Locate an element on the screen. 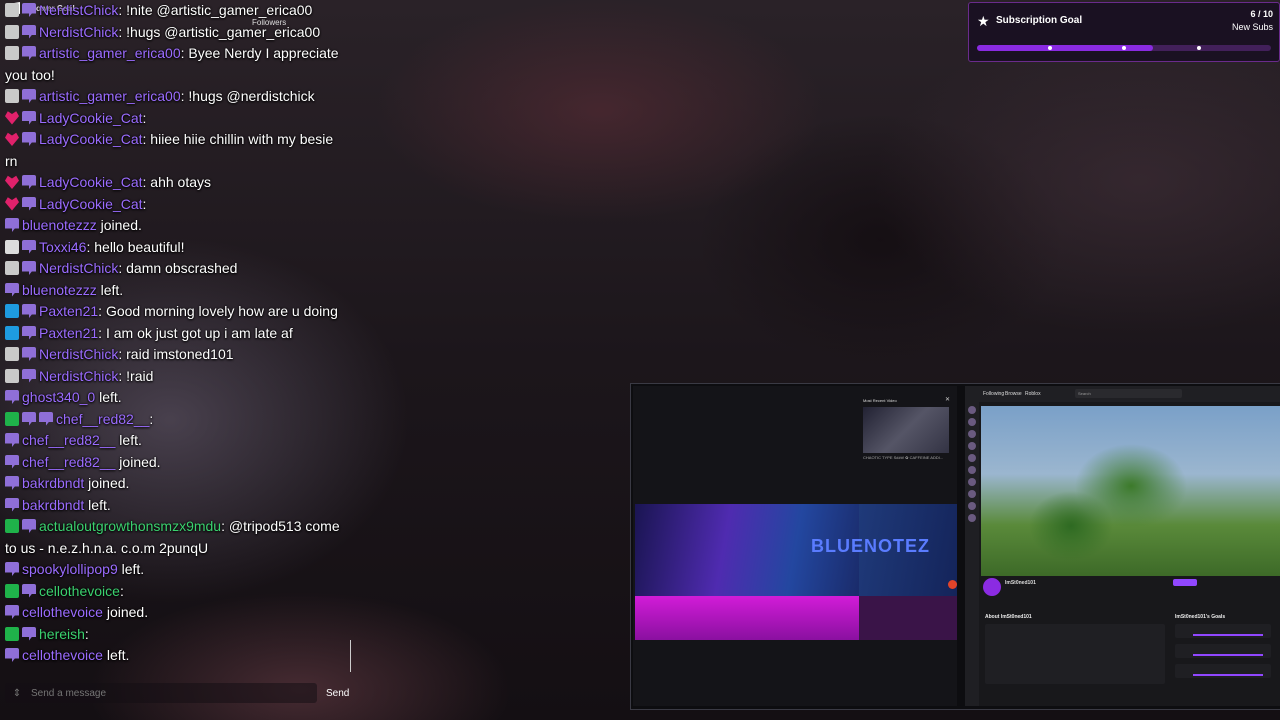 The width and height of the screenshot is (1280, 720). chat-message: LadyCookie_Cat: ahh otays is located at coordinates (108, 182).